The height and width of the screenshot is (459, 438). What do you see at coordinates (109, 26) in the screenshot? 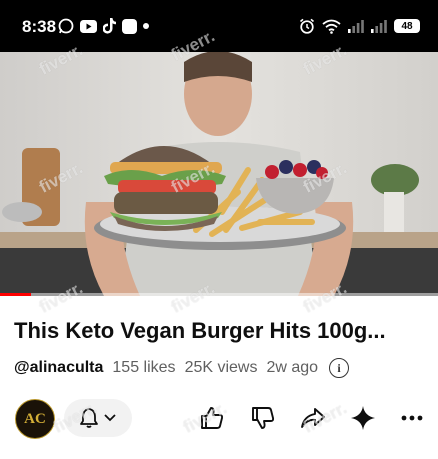
I see `tiktok-icon` at bounding box center [109, 26].